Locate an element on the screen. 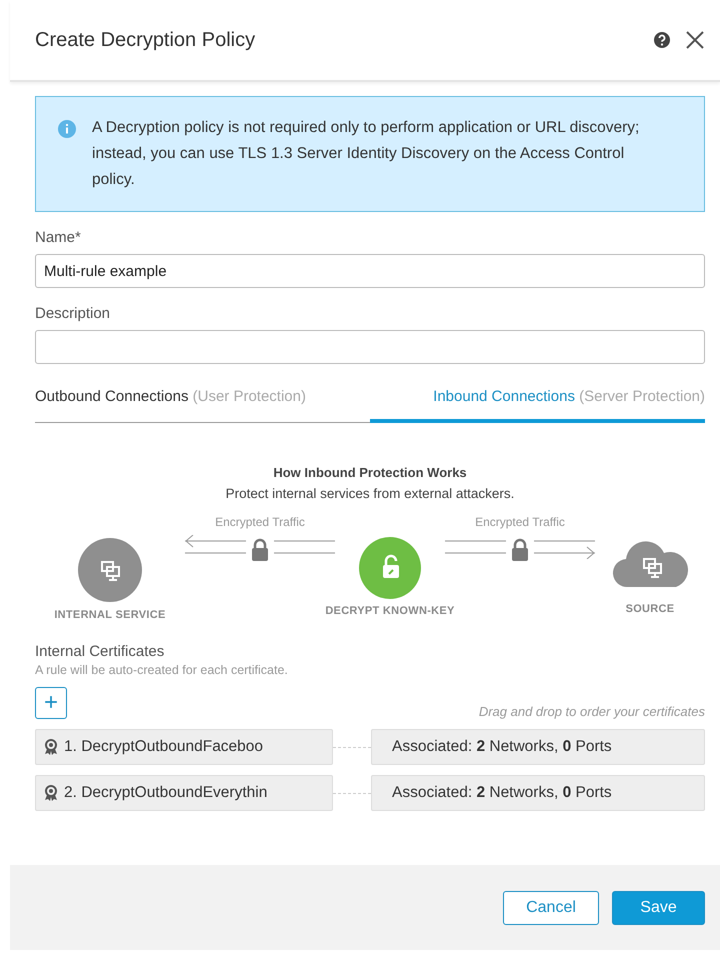 This screenshot has width=720, height=960. diagram-subtitle: Protect internal services from external attackers. is located at coordinates (370, 493).